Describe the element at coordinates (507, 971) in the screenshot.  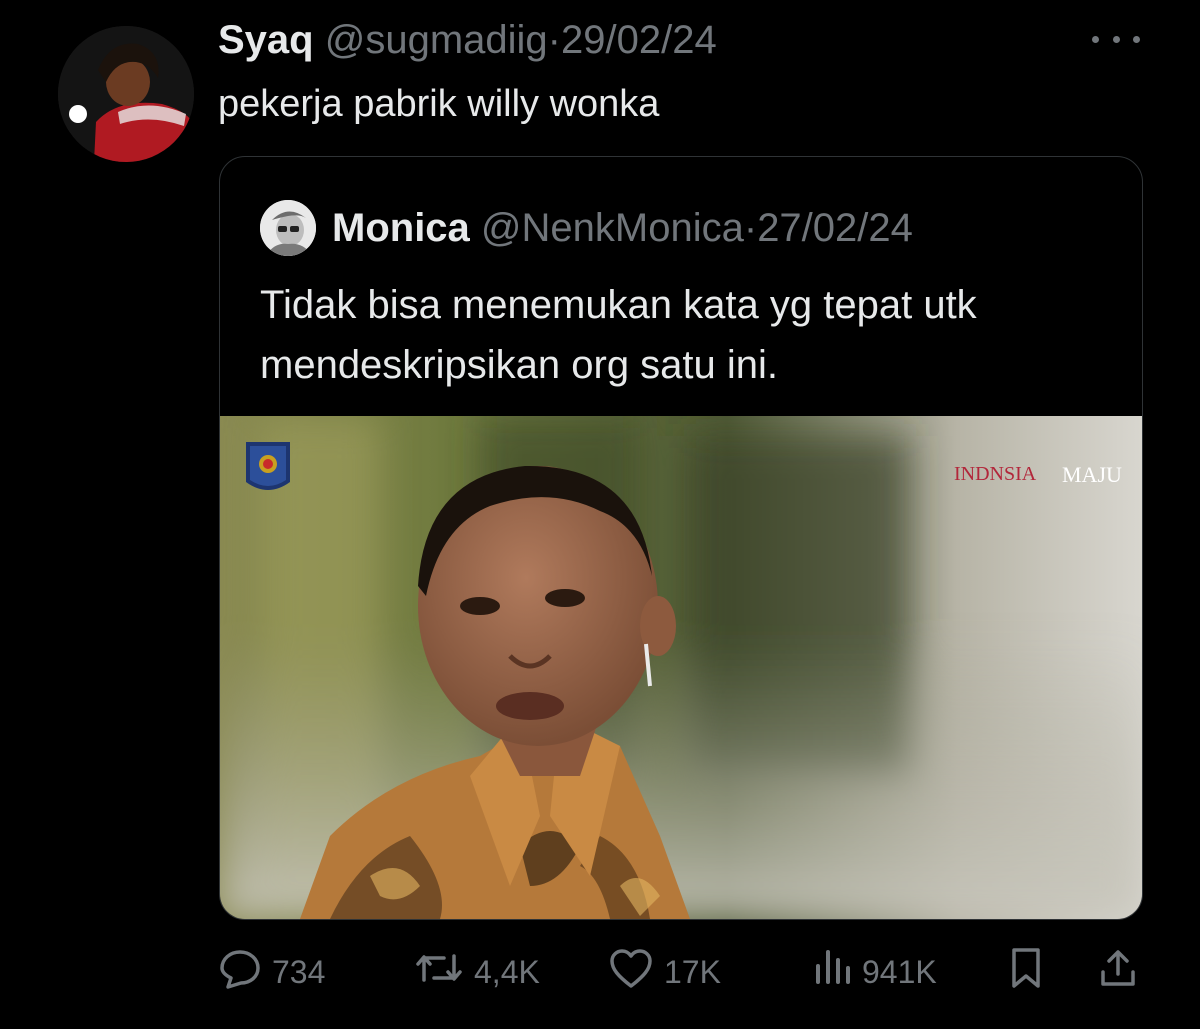
I see `repost-count: 4,4K` at that location.